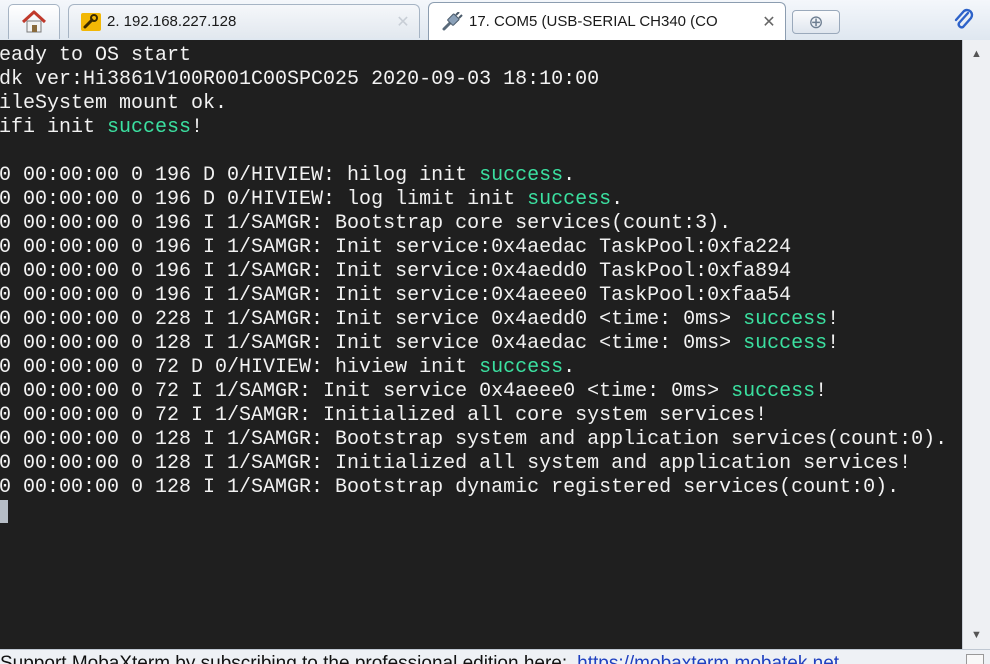 The height and width of the screenshot is (664, 990). What do you see at coordinates (976, 635) in the screenshot?
I see `scroll-down-arrow-icon: ▼` at bounding box center [976, 635].